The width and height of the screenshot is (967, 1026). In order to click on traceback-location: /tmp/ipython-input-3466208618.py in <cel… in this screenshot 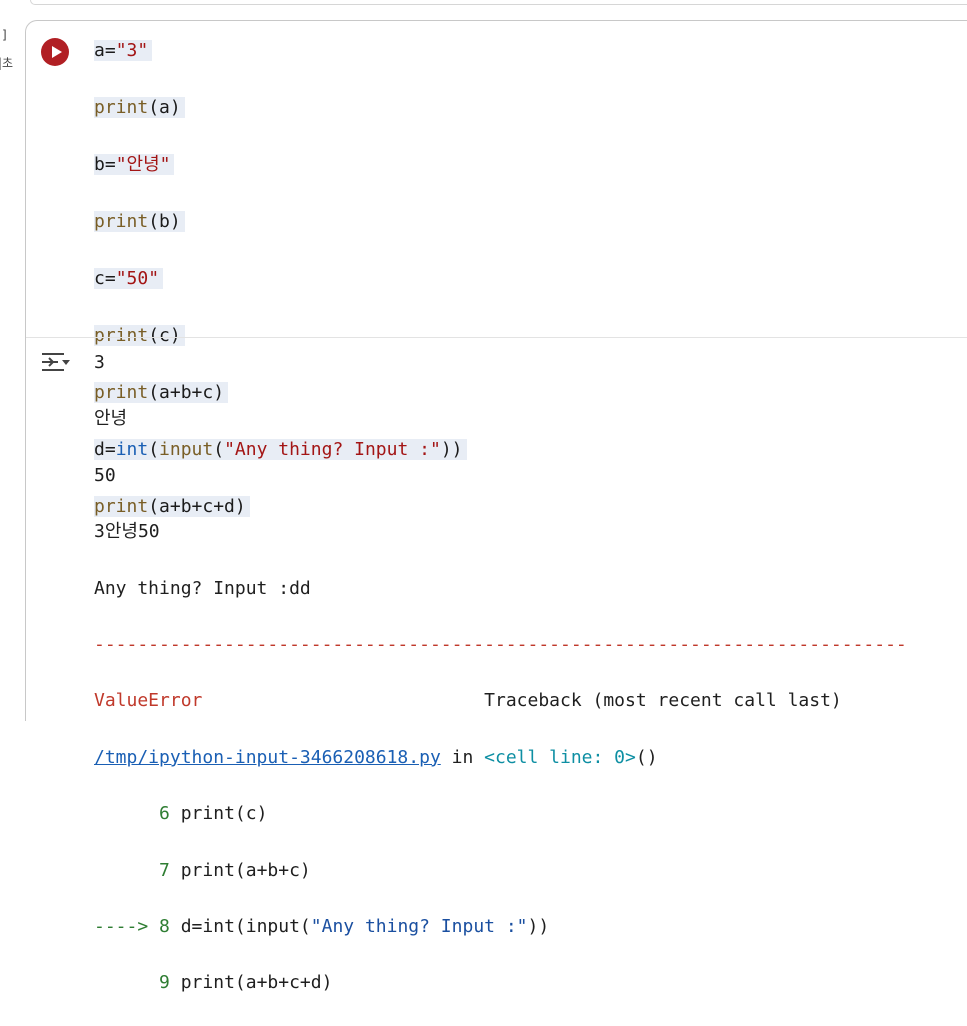, I will do `click(500, 758)`.